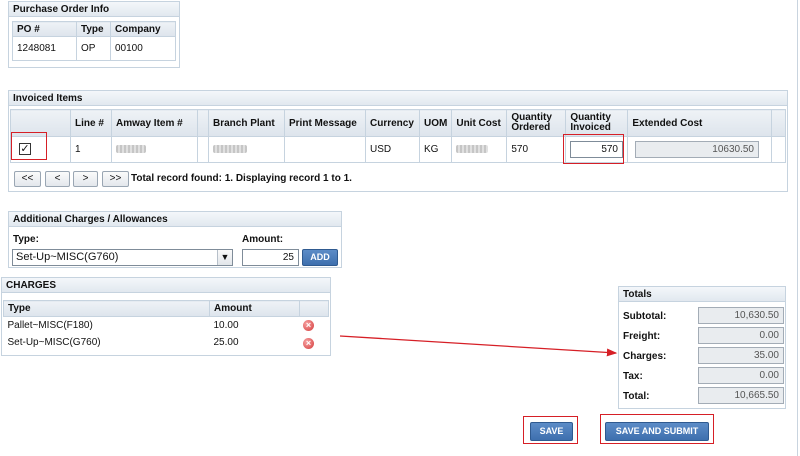  I want to click on subtotal-label: Subtotal:, so click(645, 316).